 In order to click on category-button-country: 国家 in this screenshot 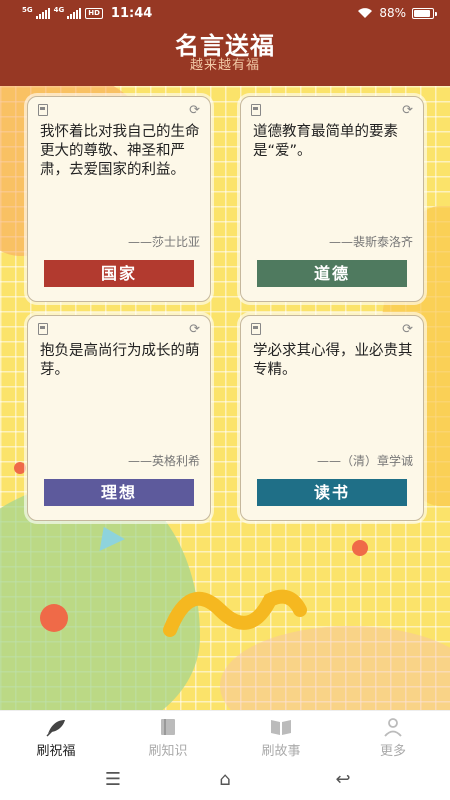, I will do `click(119, 273)`.